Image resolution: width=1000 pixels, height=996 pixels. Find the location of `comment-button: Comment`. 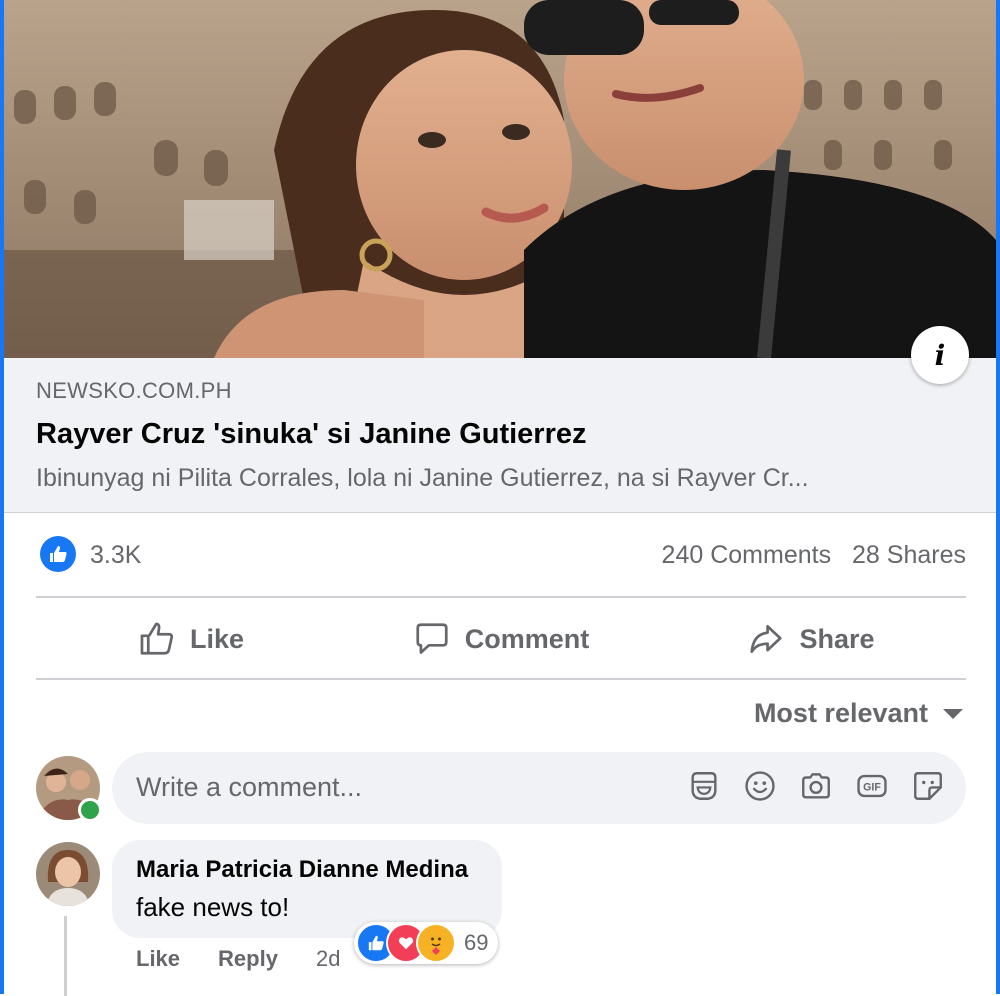

comment-button: Comment is located at coordinates (501, 639).